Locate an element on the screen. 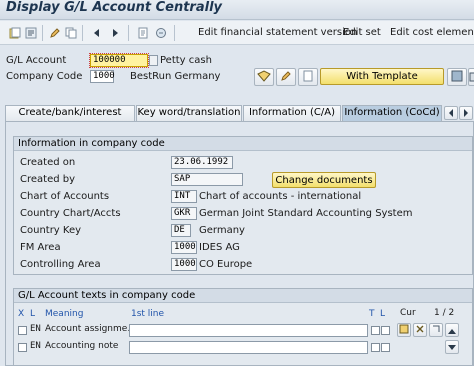  previous-icon is located at coordinates (97, 33).